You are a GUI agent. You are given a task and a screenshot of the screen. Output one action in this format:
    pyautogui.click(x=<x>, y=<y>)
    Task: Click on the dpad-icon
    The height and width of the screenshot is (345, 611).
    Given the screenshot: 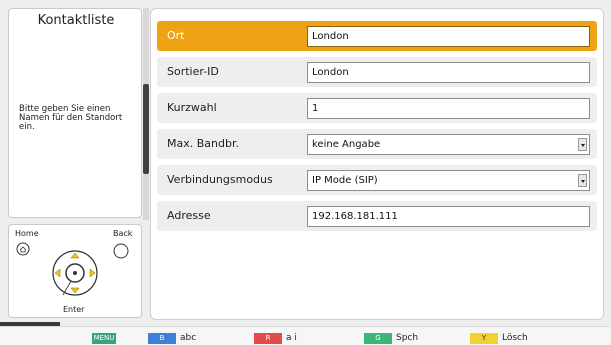 What is the action you would take?
    pyautogui.click(x=75, y=273)
    